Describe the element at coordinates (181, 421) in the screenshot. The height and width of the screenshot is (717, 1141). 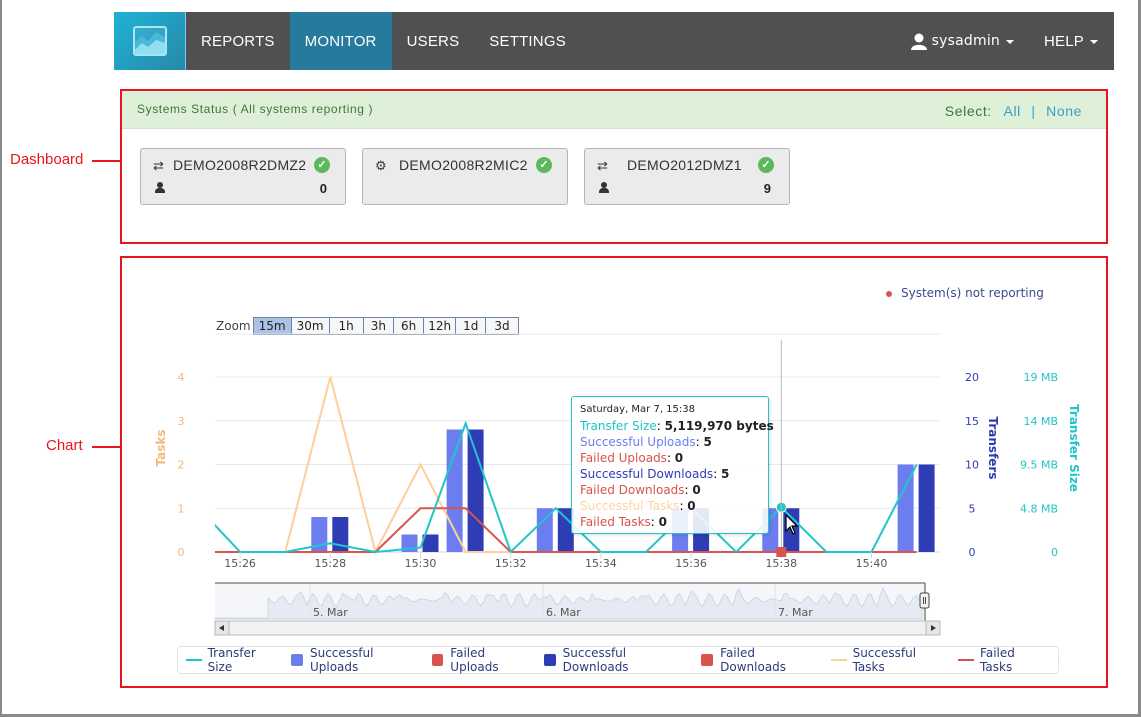
I see `tasks-tick-label: 3` at that location.